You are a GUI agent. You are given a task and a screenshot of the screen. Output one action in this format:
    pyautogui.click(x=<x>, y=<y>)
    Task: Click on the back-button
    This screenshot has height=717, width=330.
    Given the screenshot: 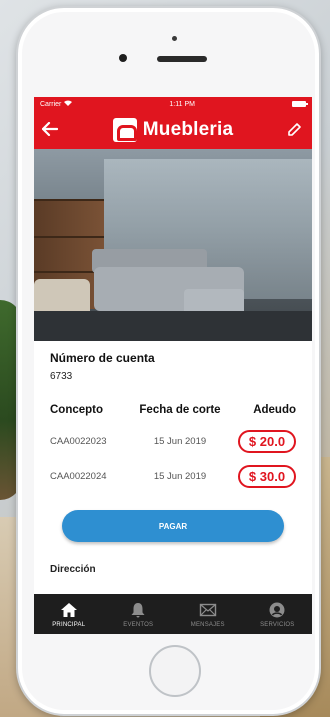 What is the action you would take?
    pyautogui.click(x=51, y=130)
    